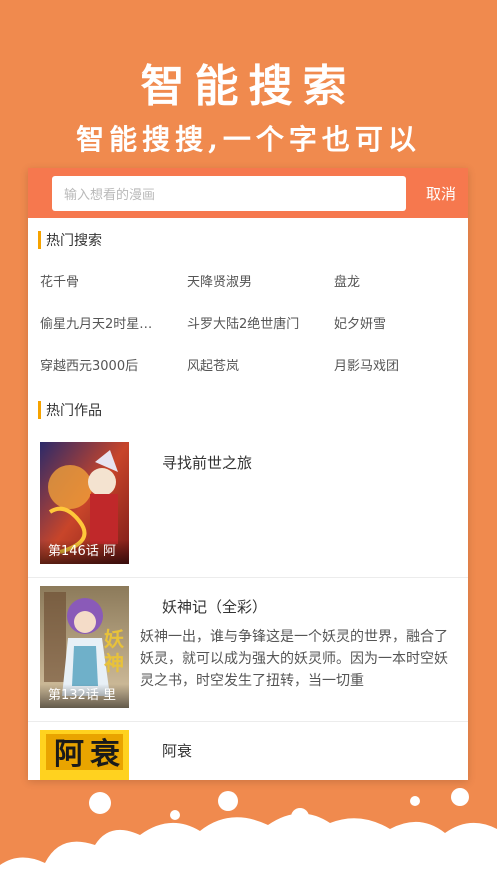  I want to click on search-bar: 输入想看的漫画 取消, so click(248, 193).